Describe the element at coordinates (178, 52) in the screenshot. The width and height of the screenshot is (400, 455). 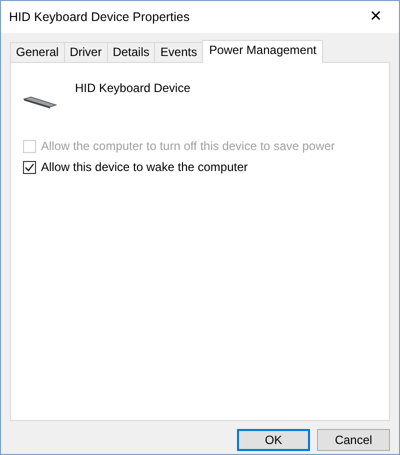
I see `tab: Events` at that location.